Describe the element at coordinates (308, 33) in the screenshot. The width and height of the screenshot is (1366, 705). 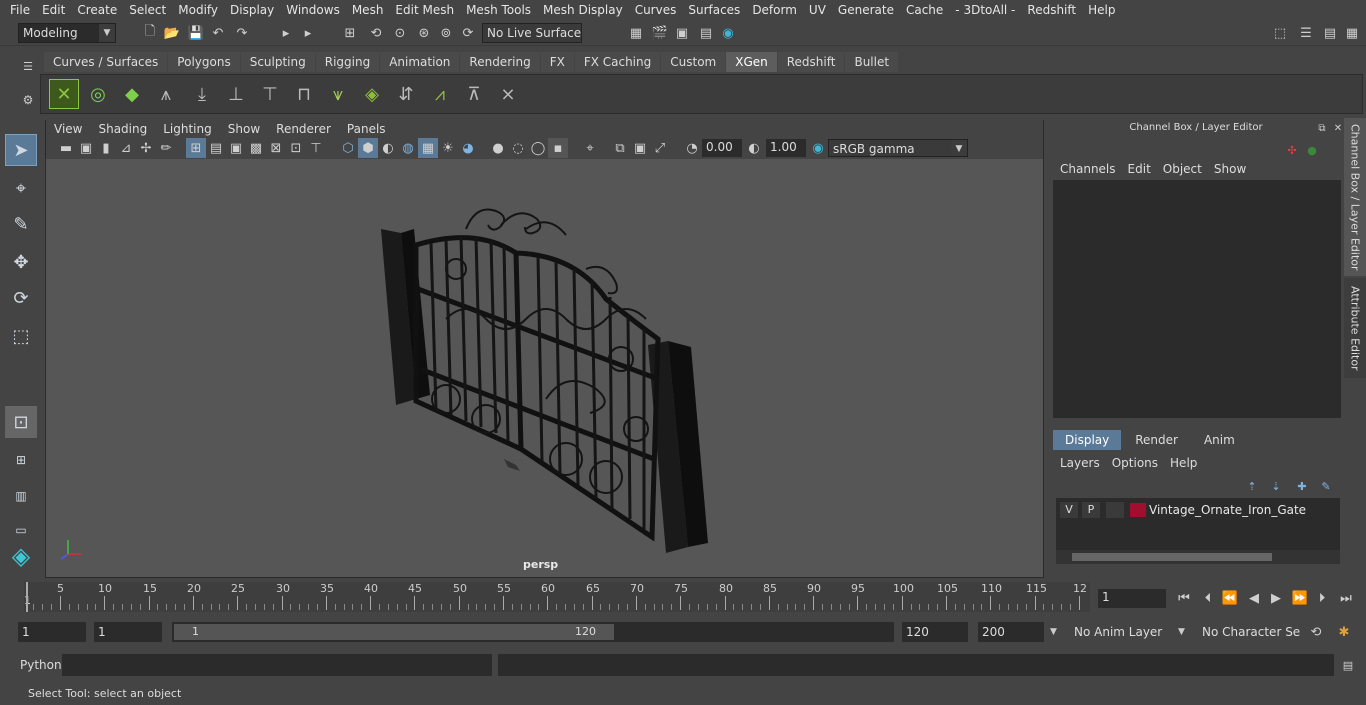
I see `select-object-icon: ▸` at that location.